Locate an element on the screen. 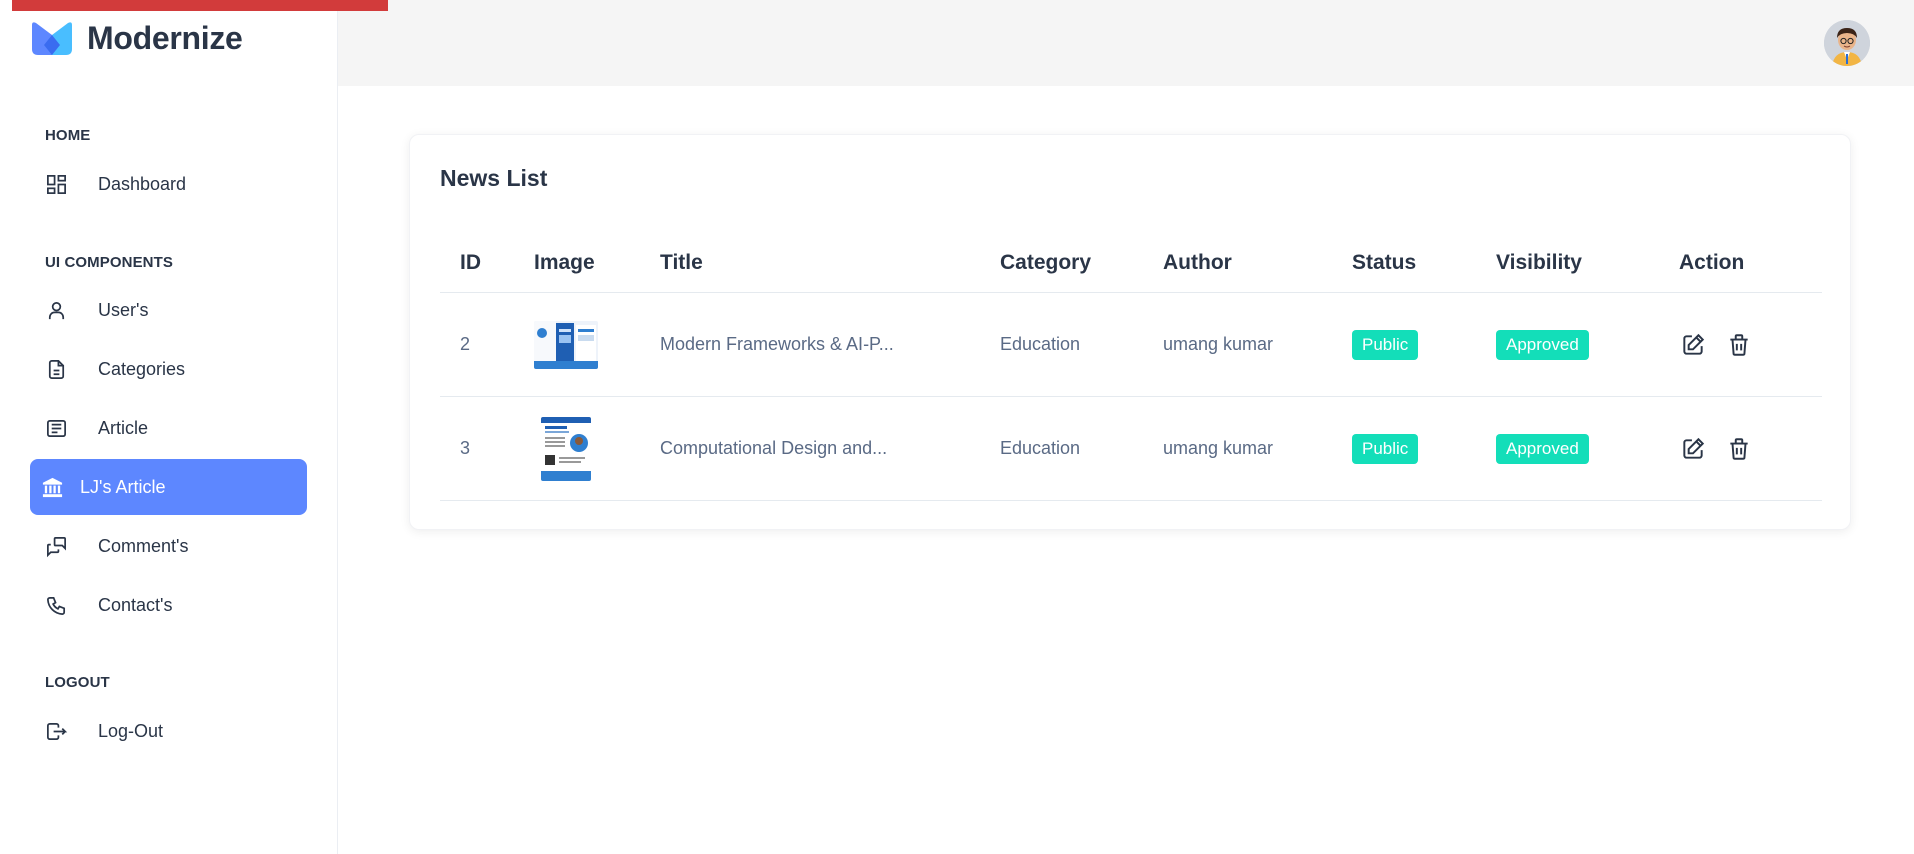 This screenshot has width=1914, height=854. messages-icon is located at coordinates (56, 546).